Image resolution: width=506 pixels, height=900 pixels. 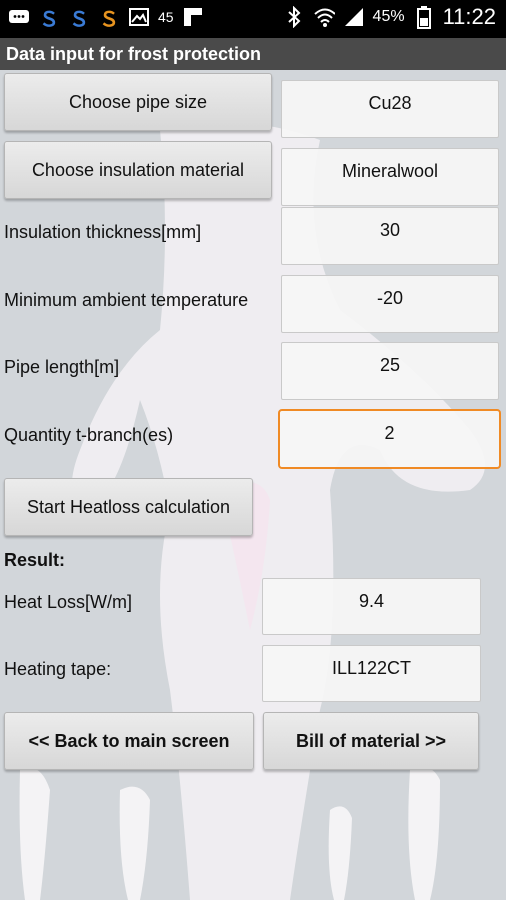 What do you see at coordinates (58, 669) in the screenshot?
I see `heating-tape-label: Heating tape:` at bounding box center [58, 669].